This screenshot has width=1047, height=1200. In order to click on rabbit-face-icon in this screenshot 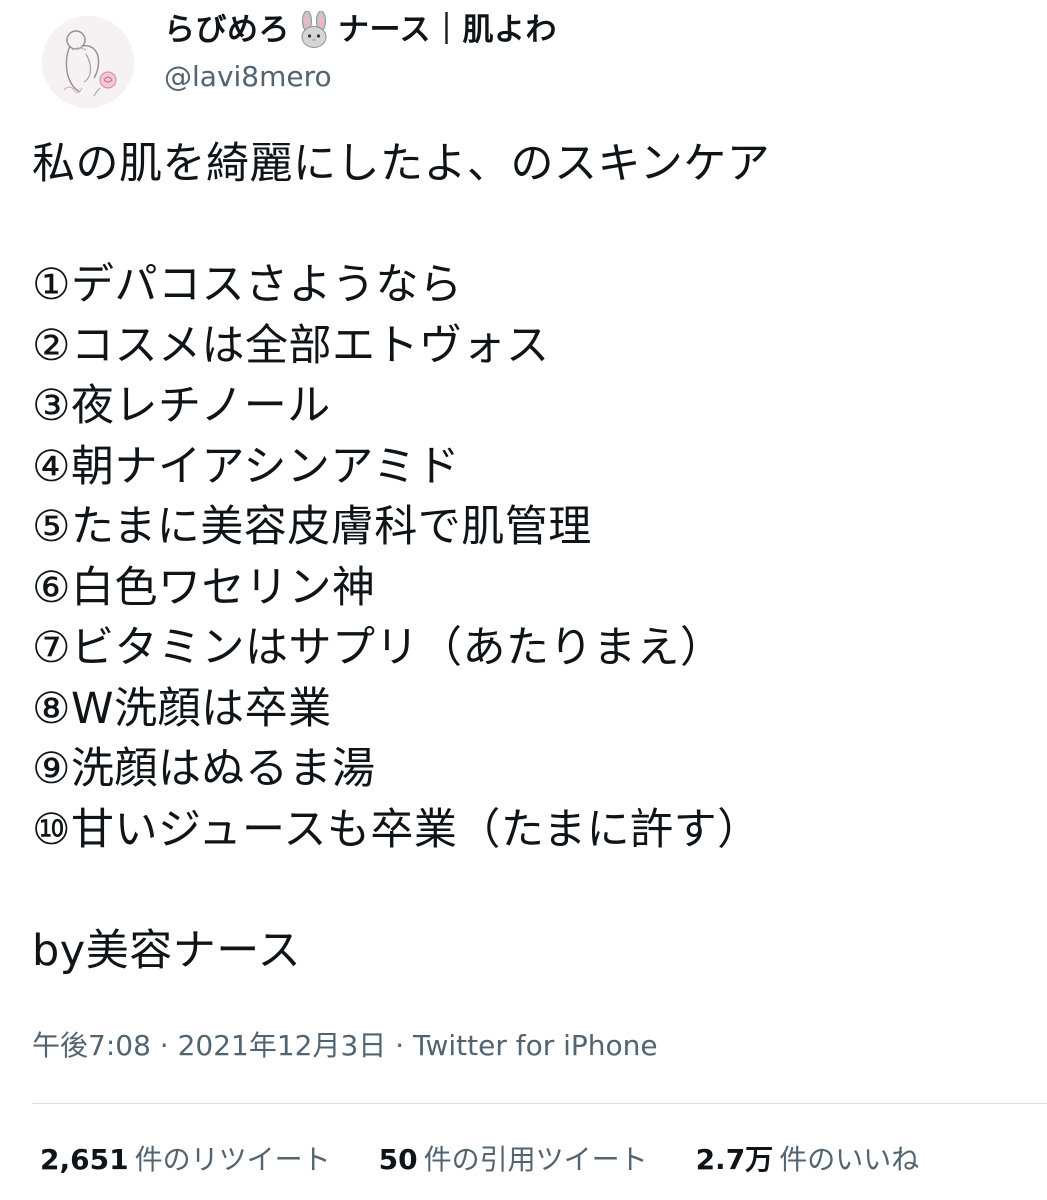, I will do `click(314, 29)`.